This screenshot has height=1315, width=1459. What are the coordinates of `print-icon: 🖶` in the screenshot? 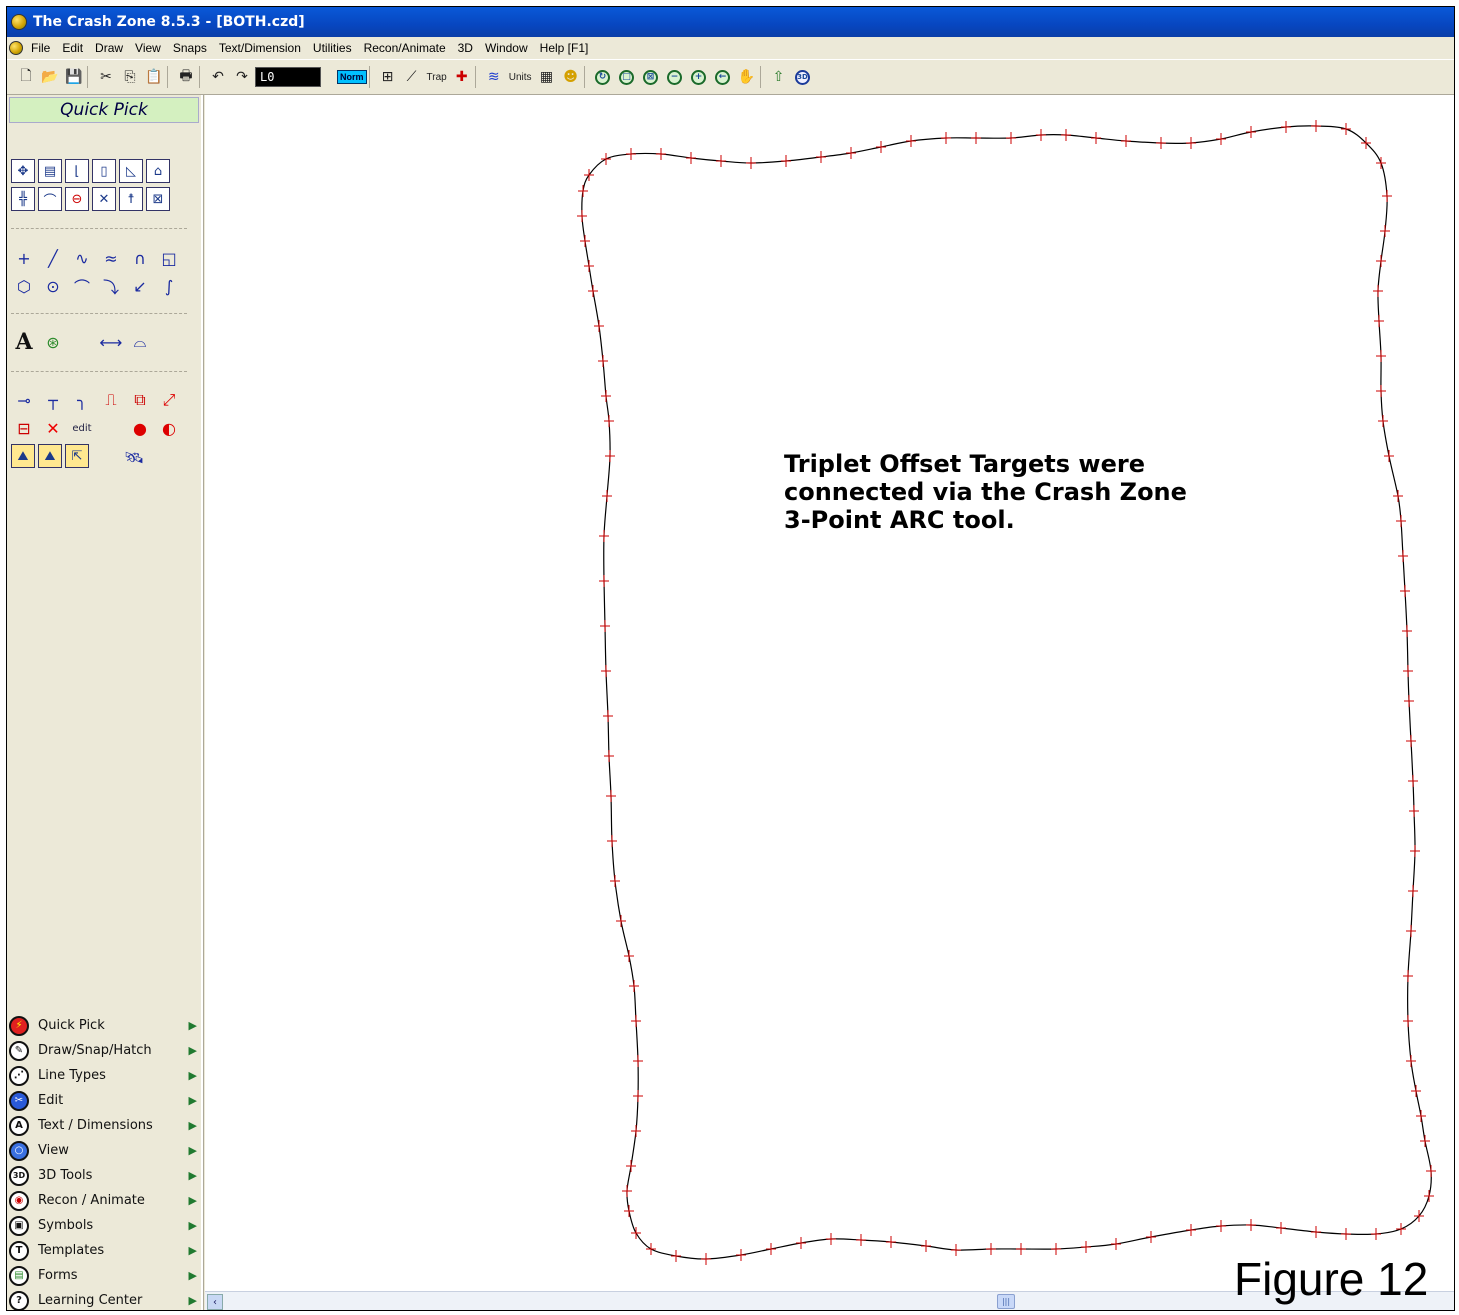 It's located at (186, 77).